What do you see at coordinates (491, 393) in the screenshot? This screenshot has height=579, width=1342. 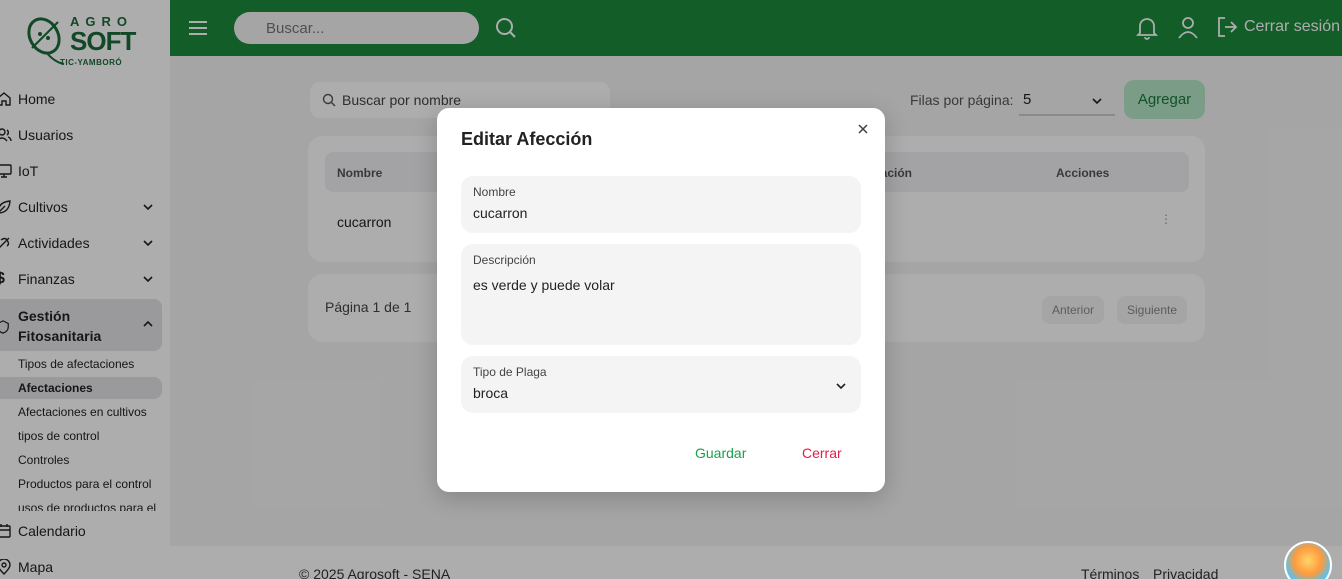 I see `tipo-plaga-value: broca` at bounding box center [491, 393].